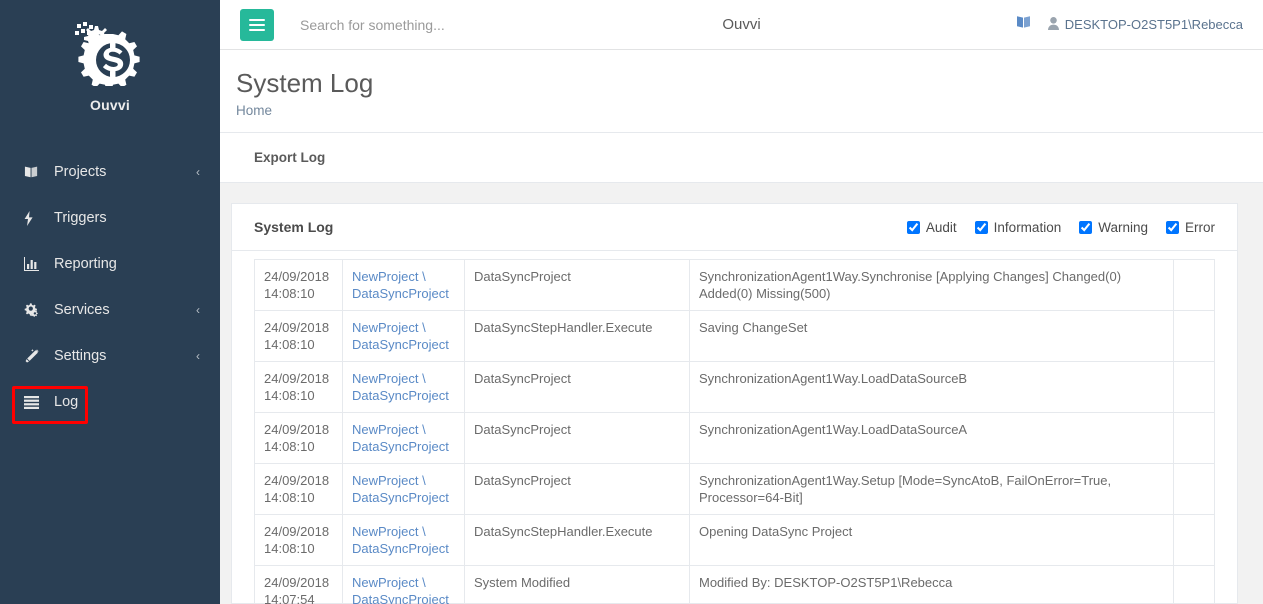 The height and width of the screenshot is (604, 1263). What do you see at coordinates (1172, 227) in the screenshot?
I see `filter-error-checkbox` at bounding box center [1172, 227].